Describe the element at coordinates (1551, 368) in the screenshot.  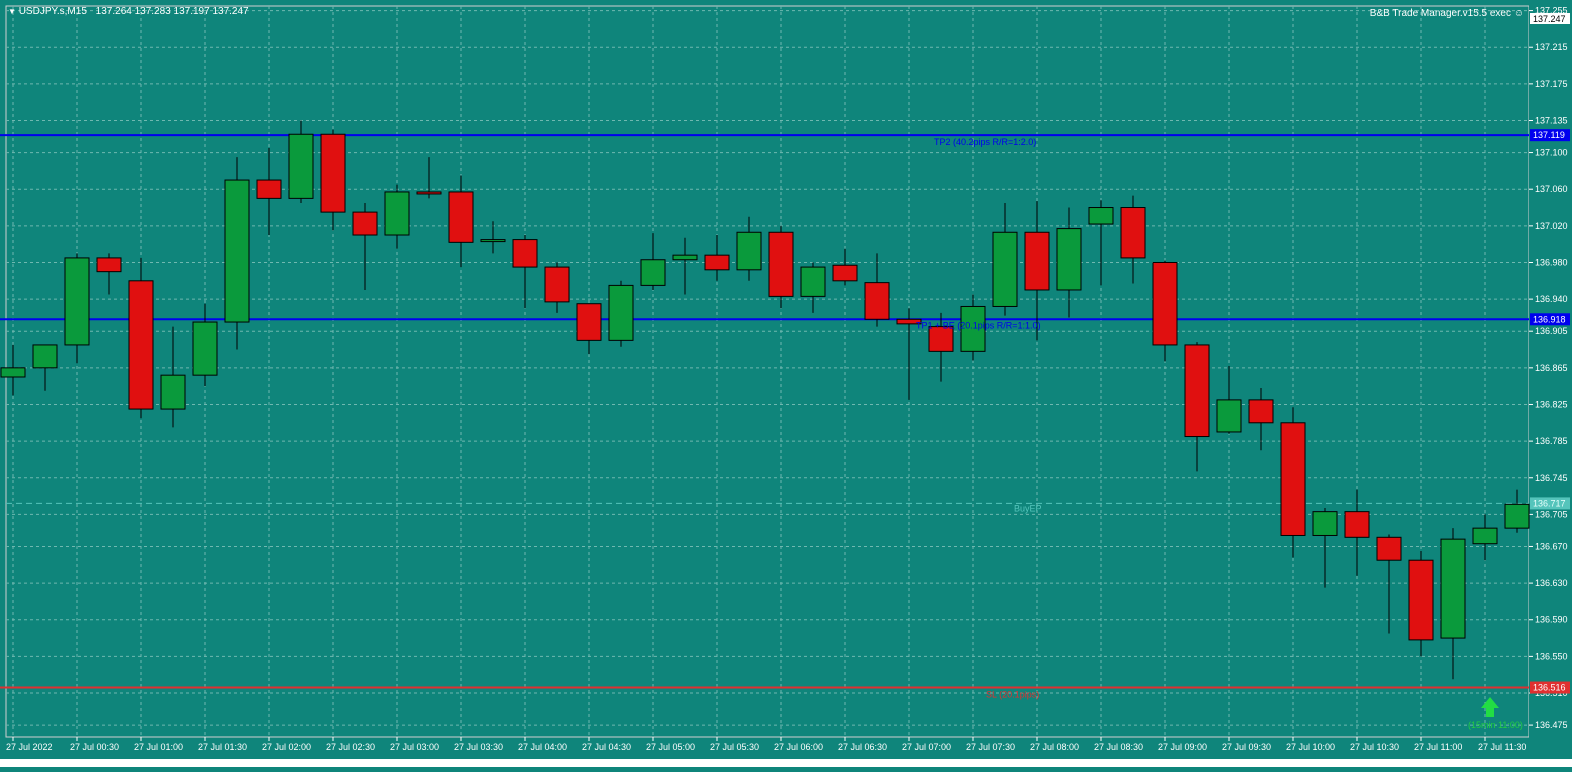
I see `y-tick-label: 136.865` at that location.